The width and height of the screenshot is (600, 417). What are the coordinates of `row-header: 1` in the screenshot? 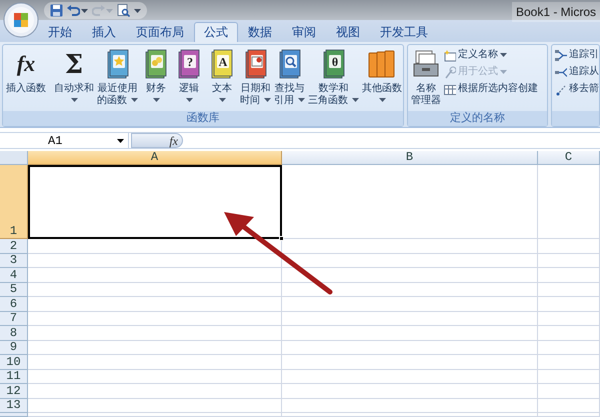 It's located at (14, 202).